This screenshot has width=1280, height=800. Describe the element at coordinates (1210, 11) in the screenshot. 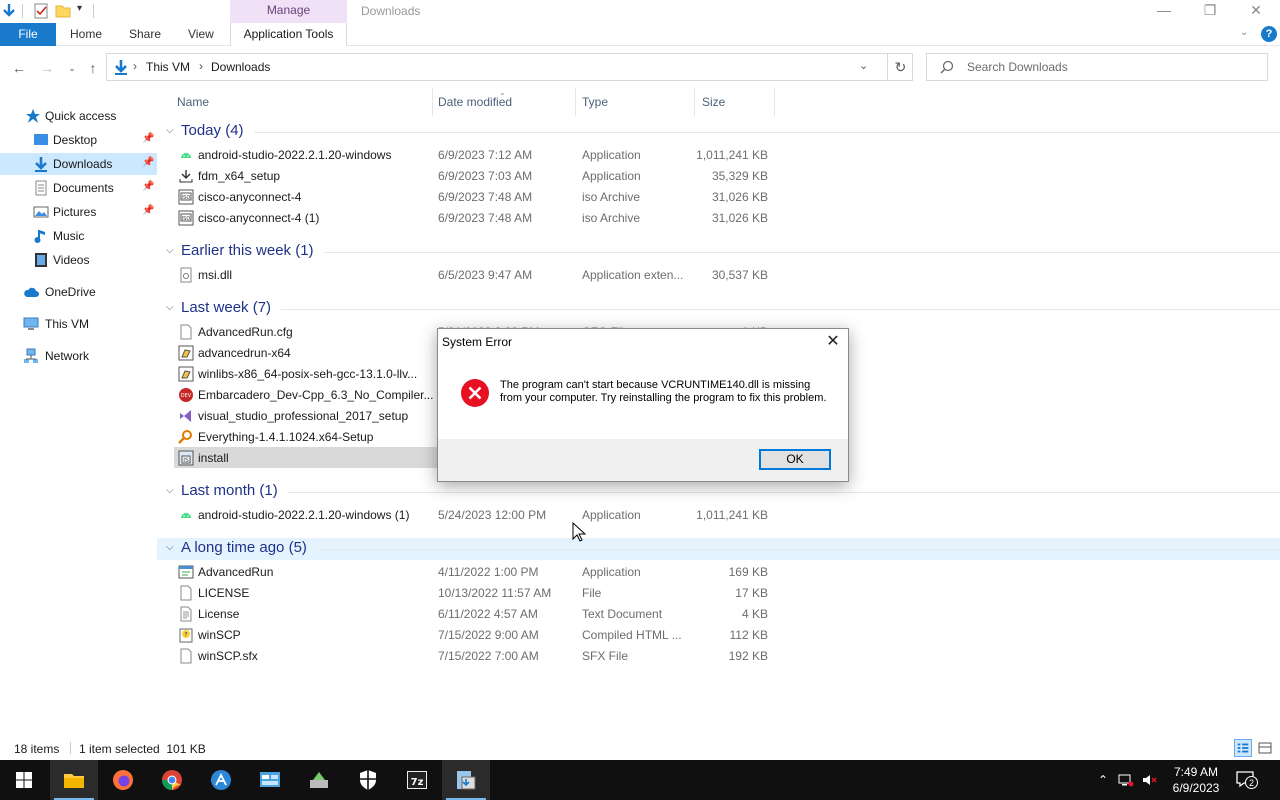

I see `maximize-button: ❐` at that location.